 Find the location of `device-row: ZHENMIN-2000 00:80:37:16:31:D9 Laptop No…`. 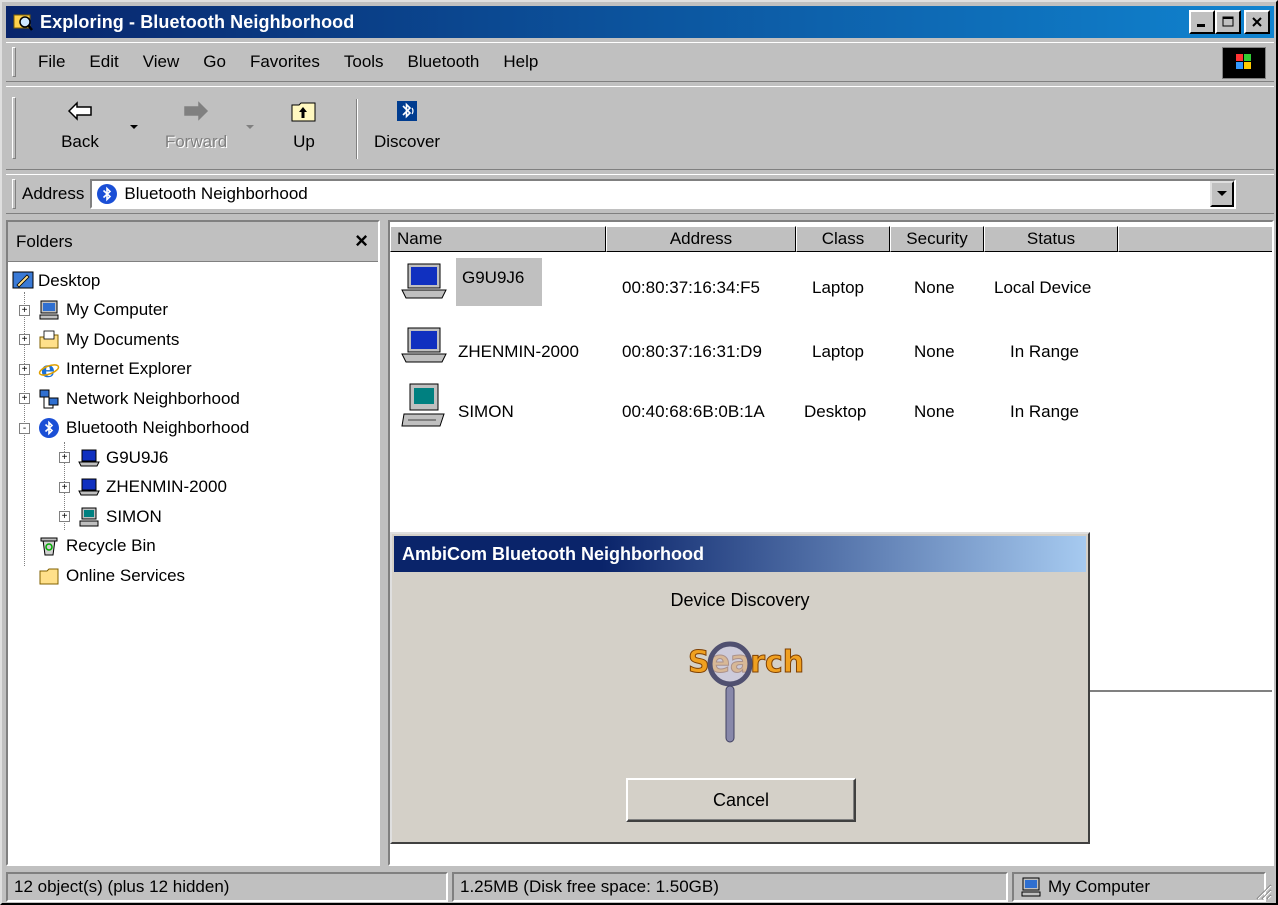

device-row: ZHENMIN-2000 00:80:37:16:31:D9 Laptop No… is located at coordinates (830, 350).